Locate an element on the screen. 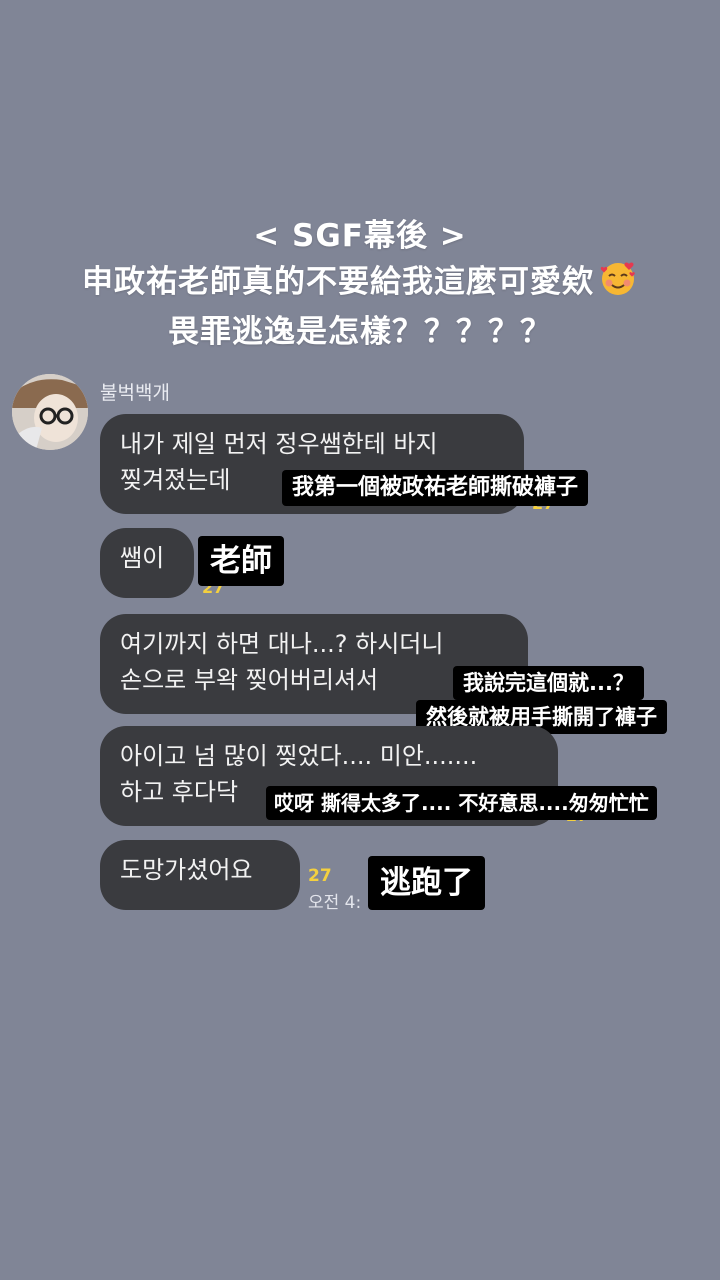  header-line-2: 申政祐老師真的不要給我這麼可愛欸 is located at coordinates (360, 284).